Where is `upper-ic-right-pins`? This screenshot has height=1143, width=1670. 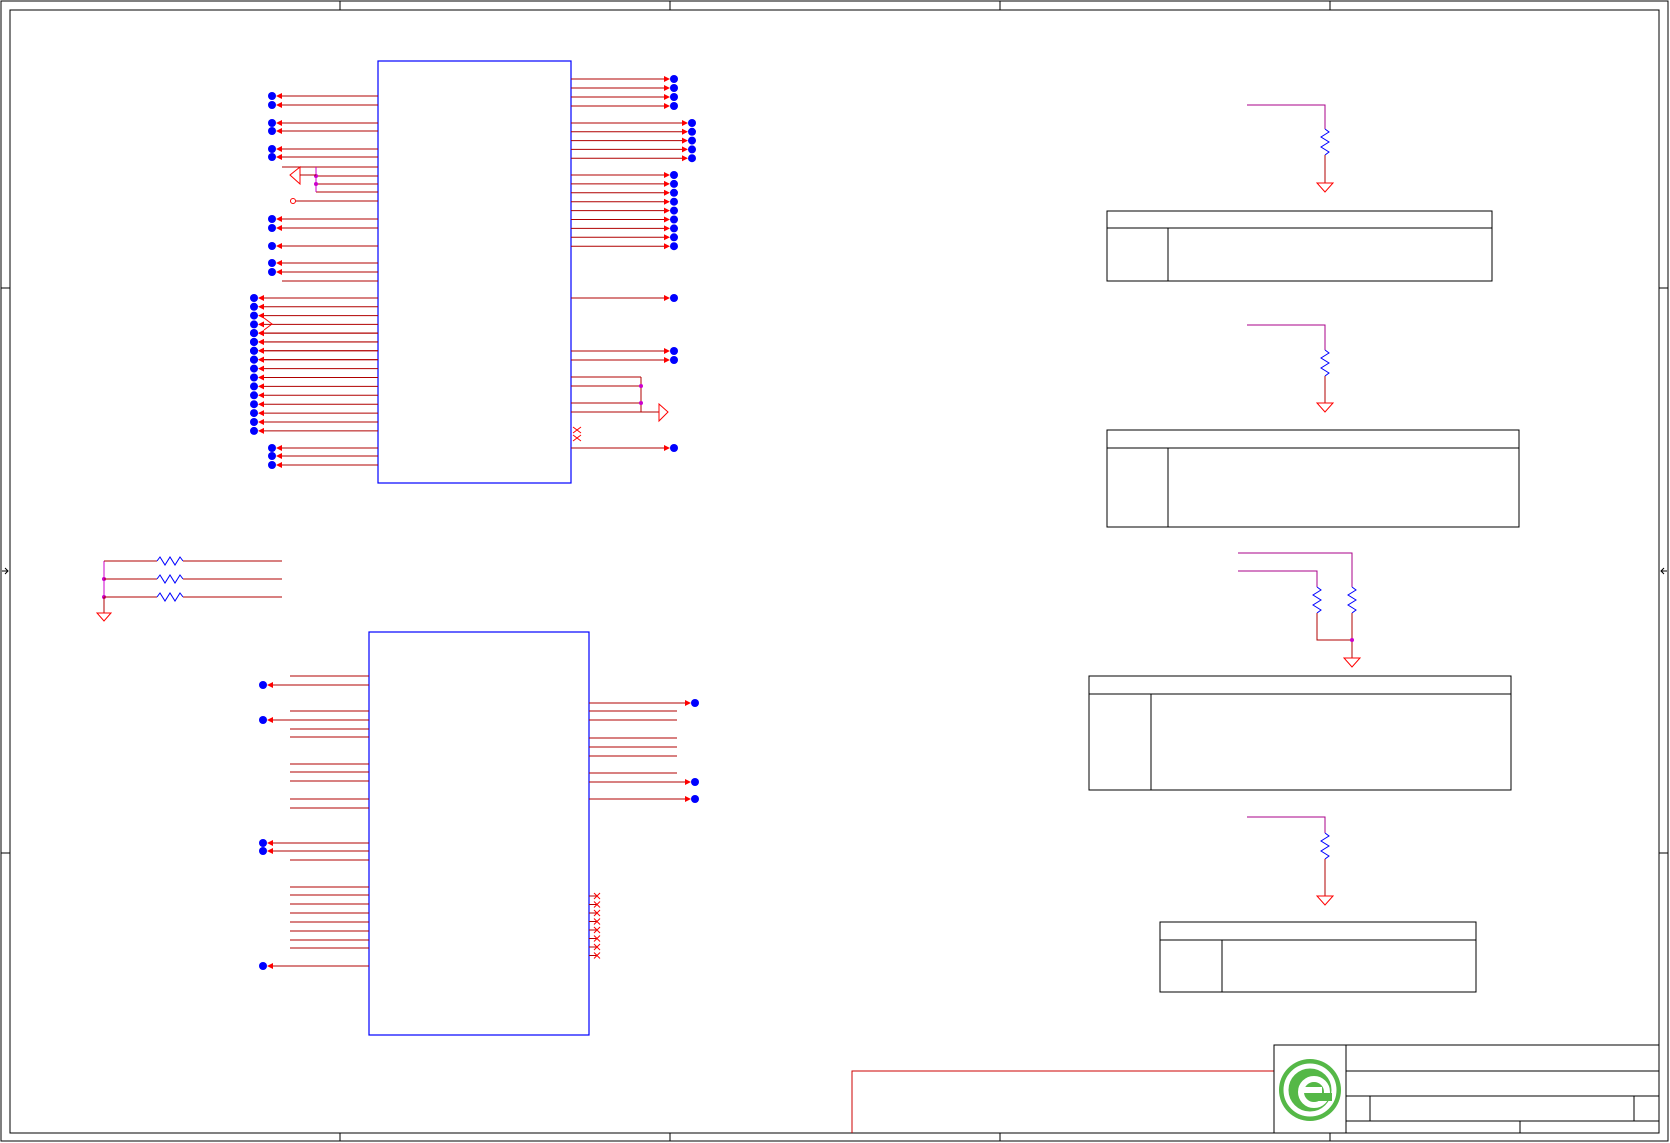 upper-ic-right-pins is located at coordinates (633, 263).